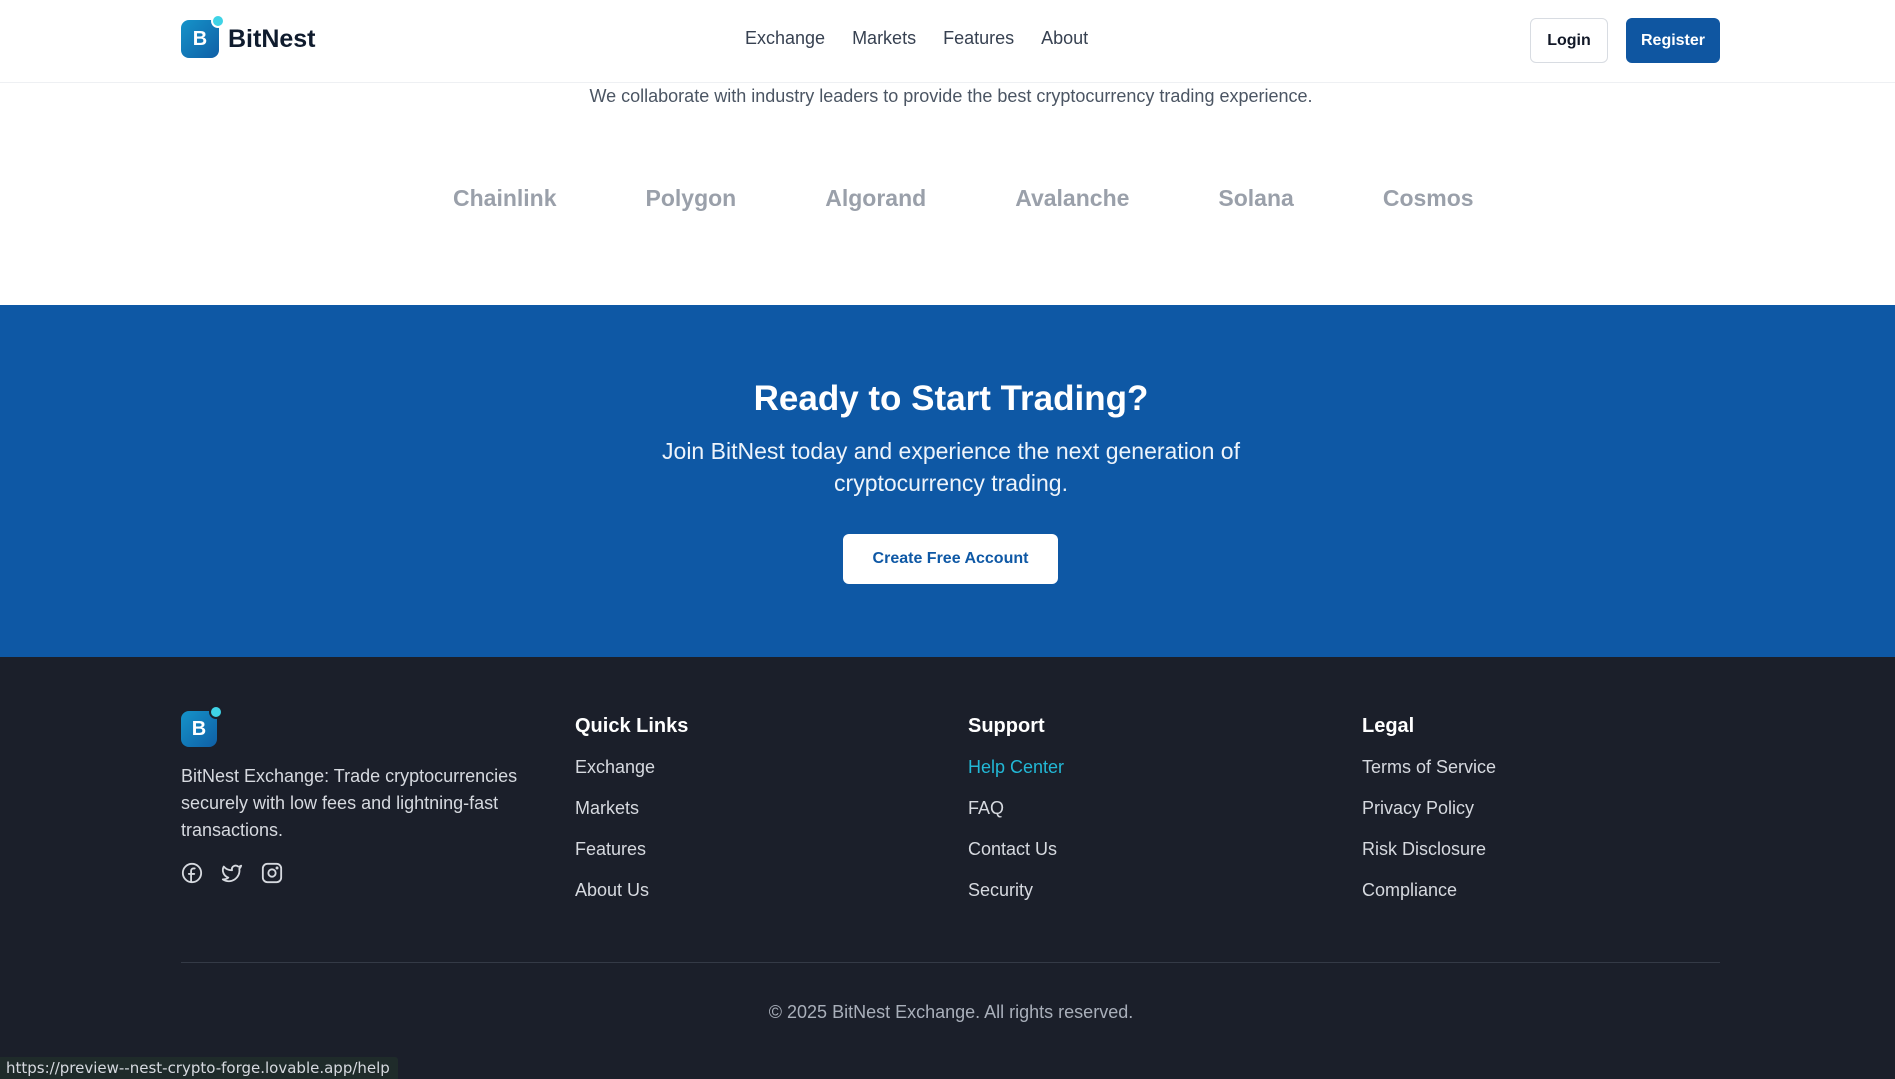 The width and height of the screenshot is (1895, 1079). What do you see at coordinates (232, 873) in the screenshot?
I see `twitter-icon` at bounding box center [232, 873].